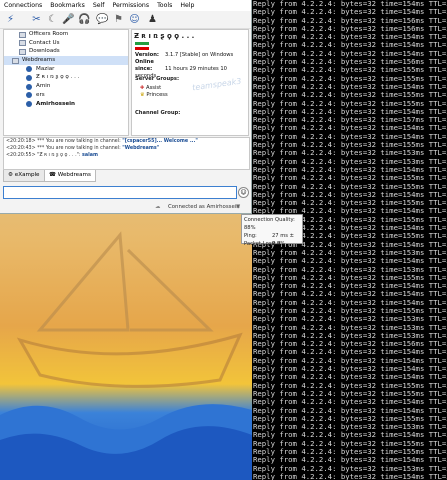  What do you see at coordinates (49, 34) in the screenshot?
I see `tree-item-label: Officers Room` at bounding box center [49, 34].